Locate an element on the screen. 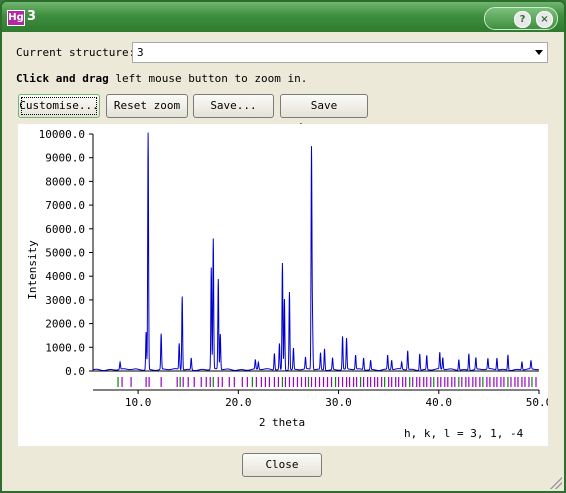 The width and height of the screenshot is (566, 493). title-buttons: ? × is located at coordinates (521, 18).